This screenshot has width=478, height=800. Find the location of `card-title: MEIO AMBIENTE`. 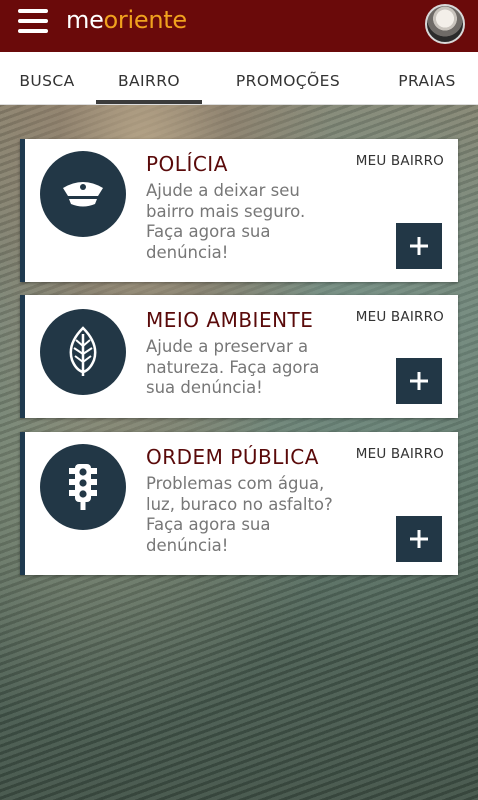

card-title: MEIO AMBIENTE is located at coordinates (230, 320).